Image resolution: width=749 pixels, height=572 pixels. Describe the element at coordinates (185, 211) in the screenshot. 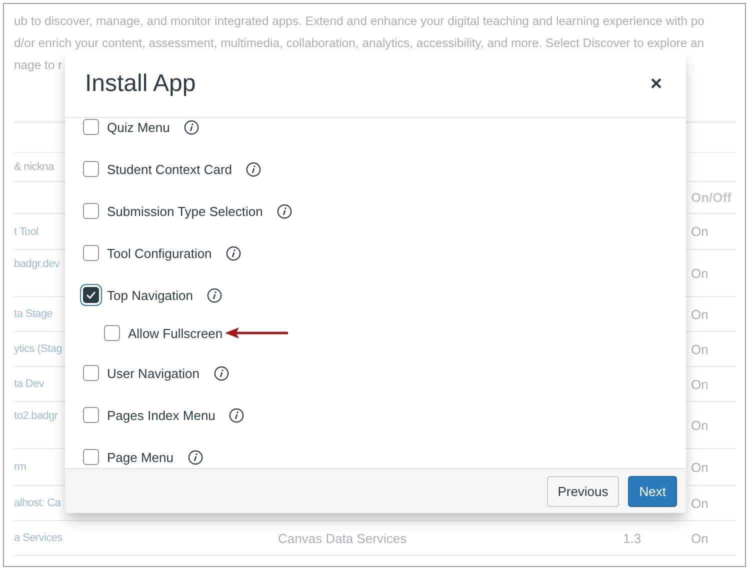

I see `checkbox-label: Submission Type Selection` at that location.